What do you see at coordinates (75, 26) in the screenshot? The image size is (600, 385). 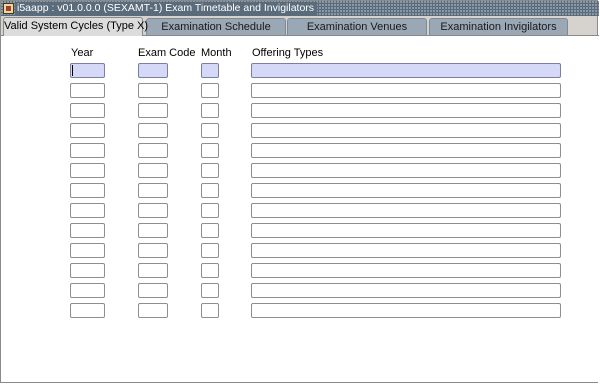 I see `tab-valid-system-cycles: Valid System Cycles (Type X)` at bounding box center [75, 26].